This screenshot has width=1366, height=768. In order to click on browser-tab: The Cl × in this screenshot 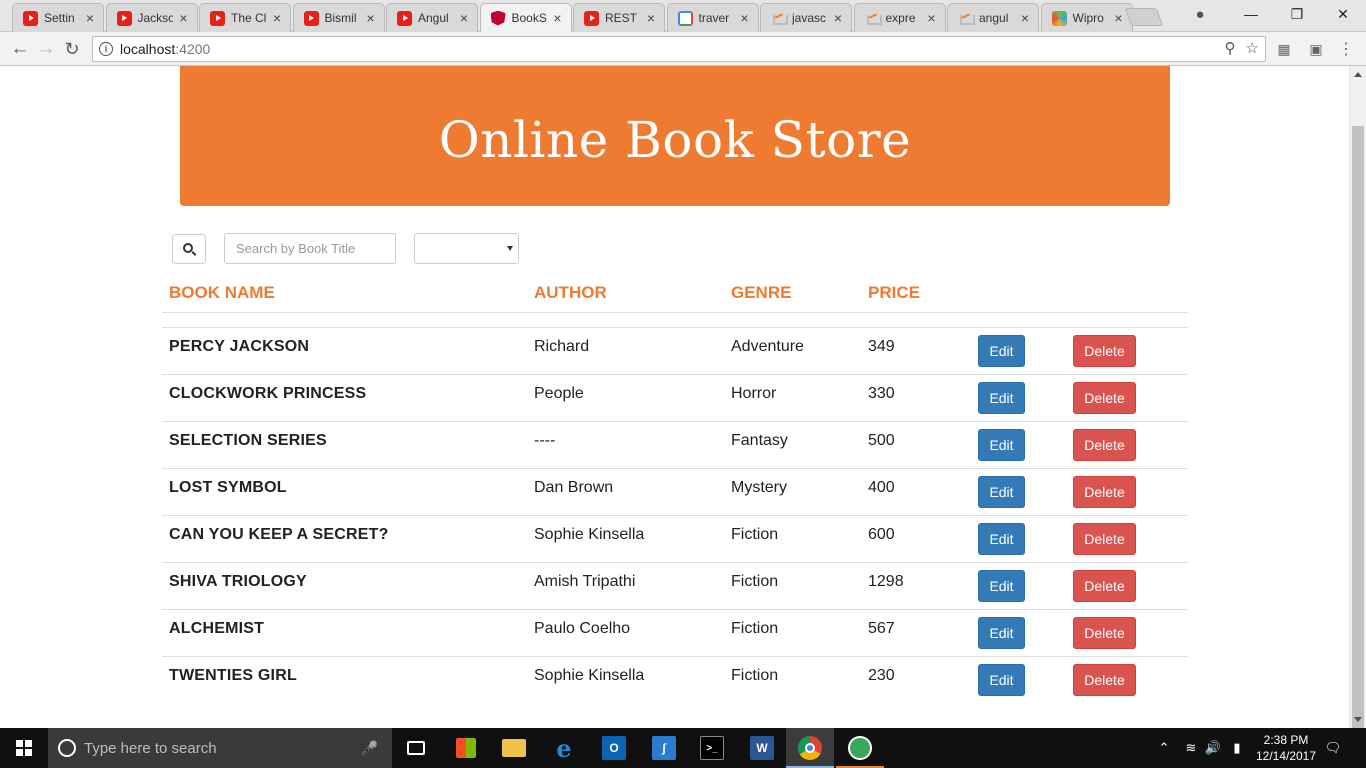, I will do `click(245, 17)`.